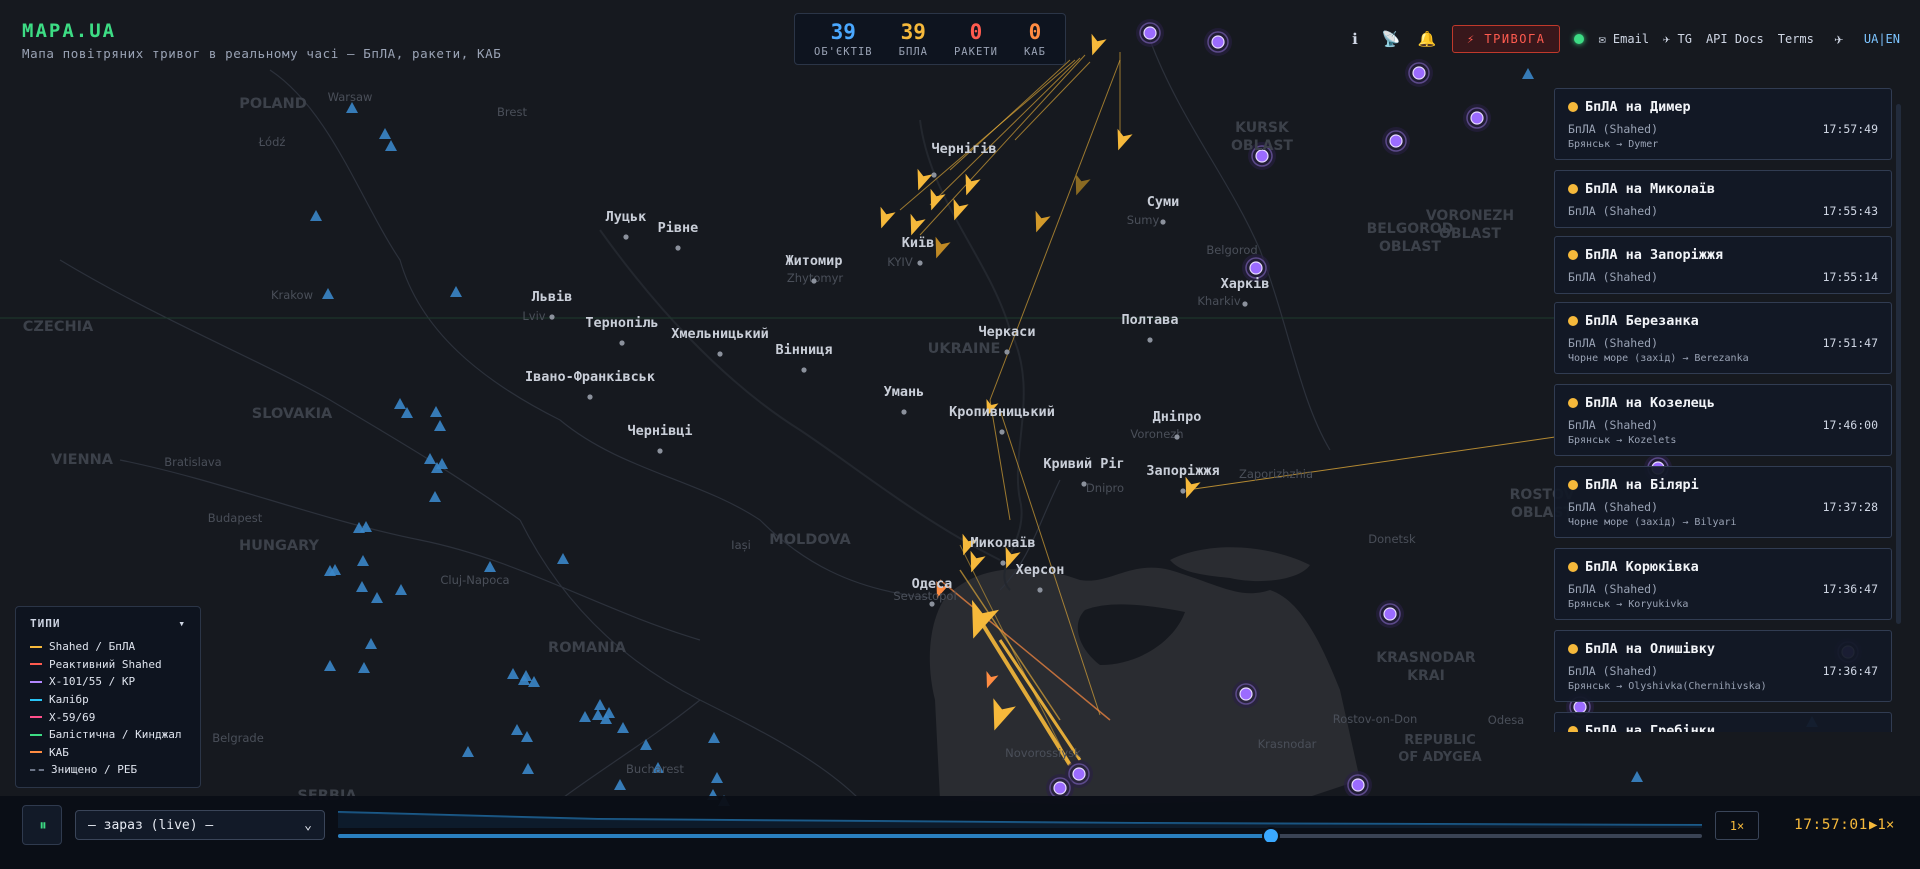 This screenshot has width=1920, height=869. What do you see at coordinates (843, 31) in the screenshot?
I see `stat-objects-value: 39` at bounding box center [843, 31].